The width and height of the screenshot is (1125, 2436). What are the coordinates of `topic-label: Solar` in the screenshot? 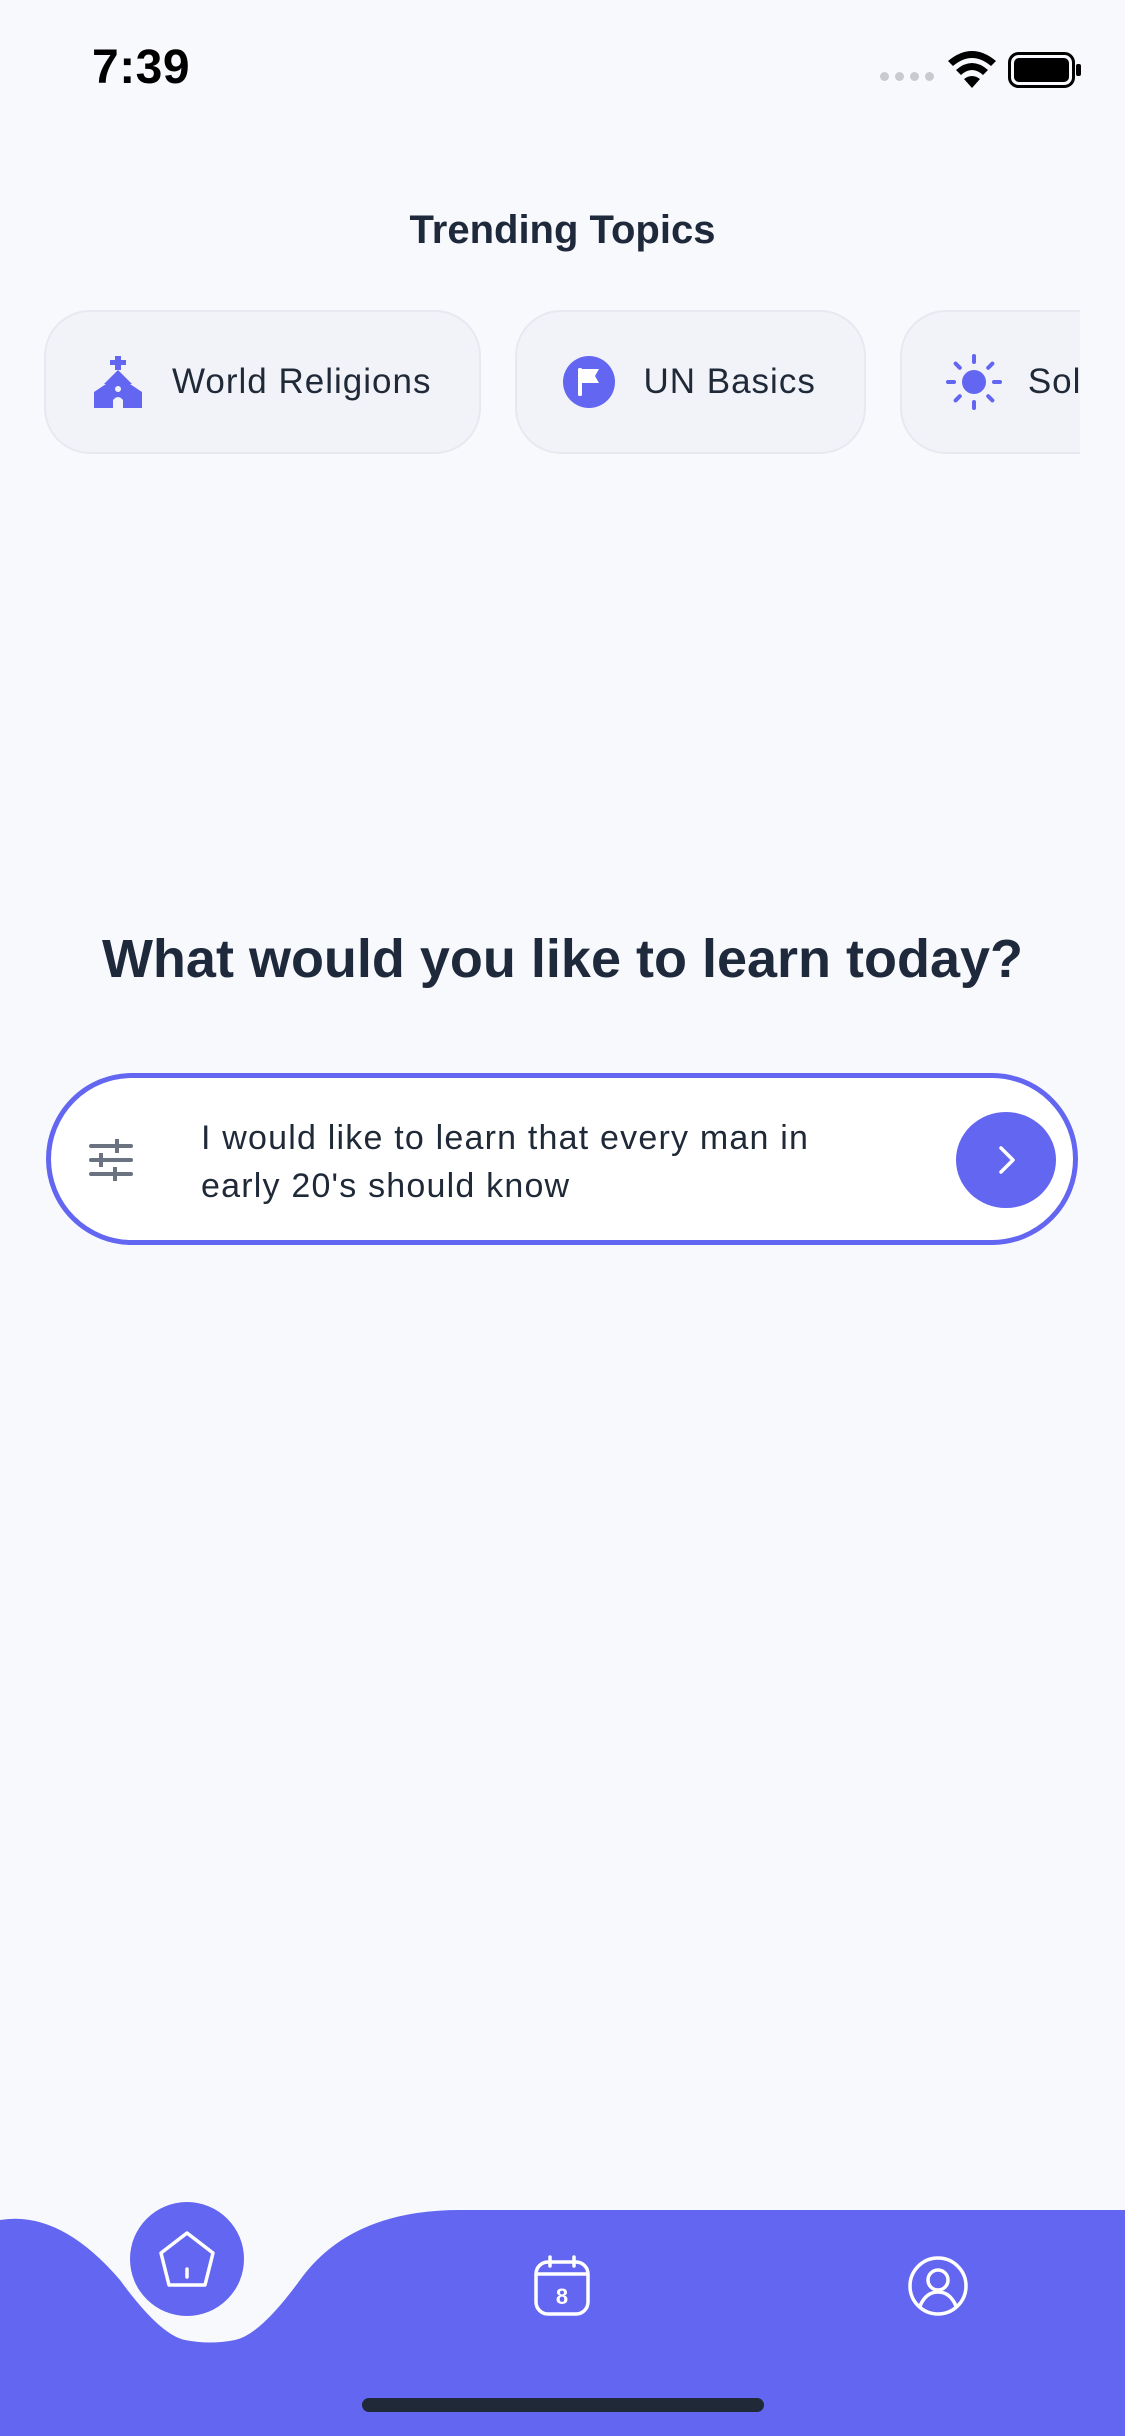 It's located at (1053, 381).